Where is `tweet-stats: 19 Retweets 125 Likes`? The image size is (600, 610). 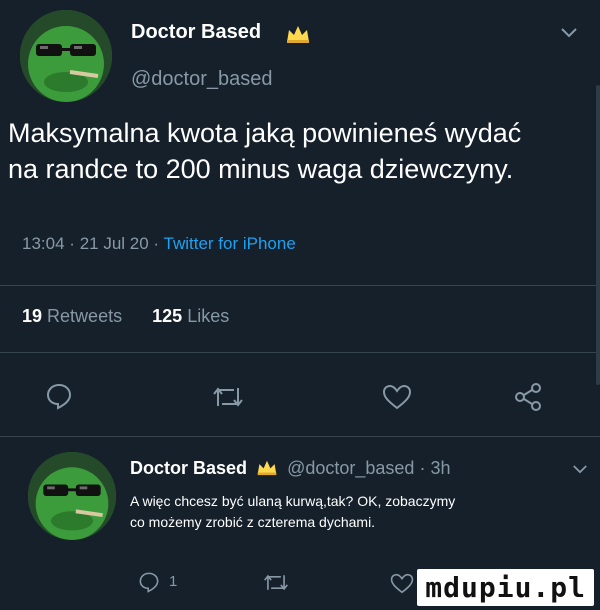
tweet-stats: 19 Retweets 125 Likes is located at coordinates (125, 316).